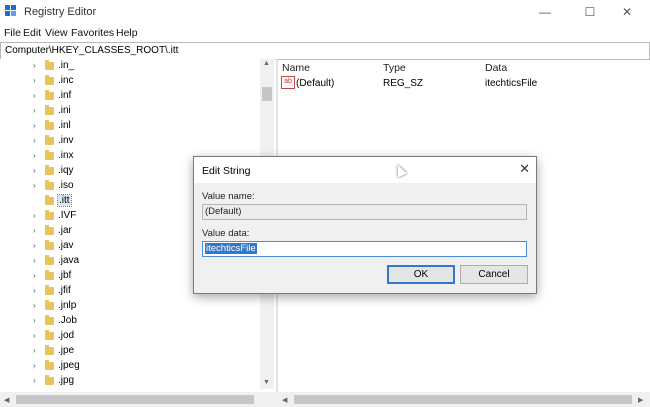  Describe the element at coordinates (66, 80) in the screenshot. I see `tree-item-label: .inc` at that location.